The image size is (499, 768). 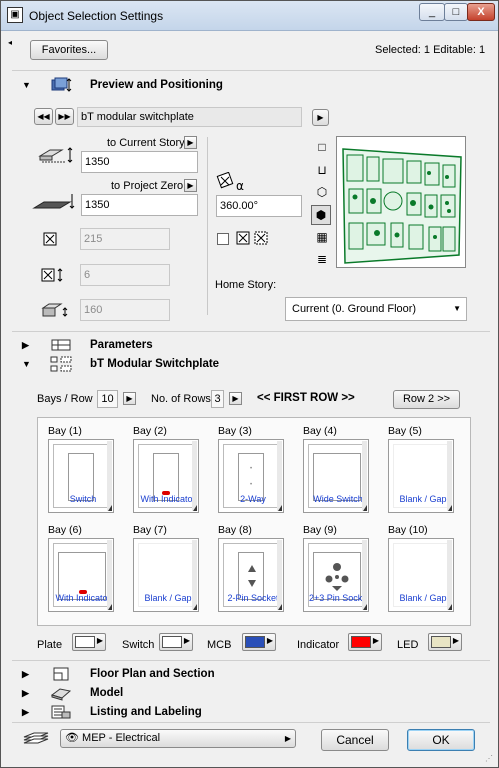 What do you see at coordinates (176, 642) in the screenshot?
I see `switch-color-picker: ▶` at bounding box center [176, 642].